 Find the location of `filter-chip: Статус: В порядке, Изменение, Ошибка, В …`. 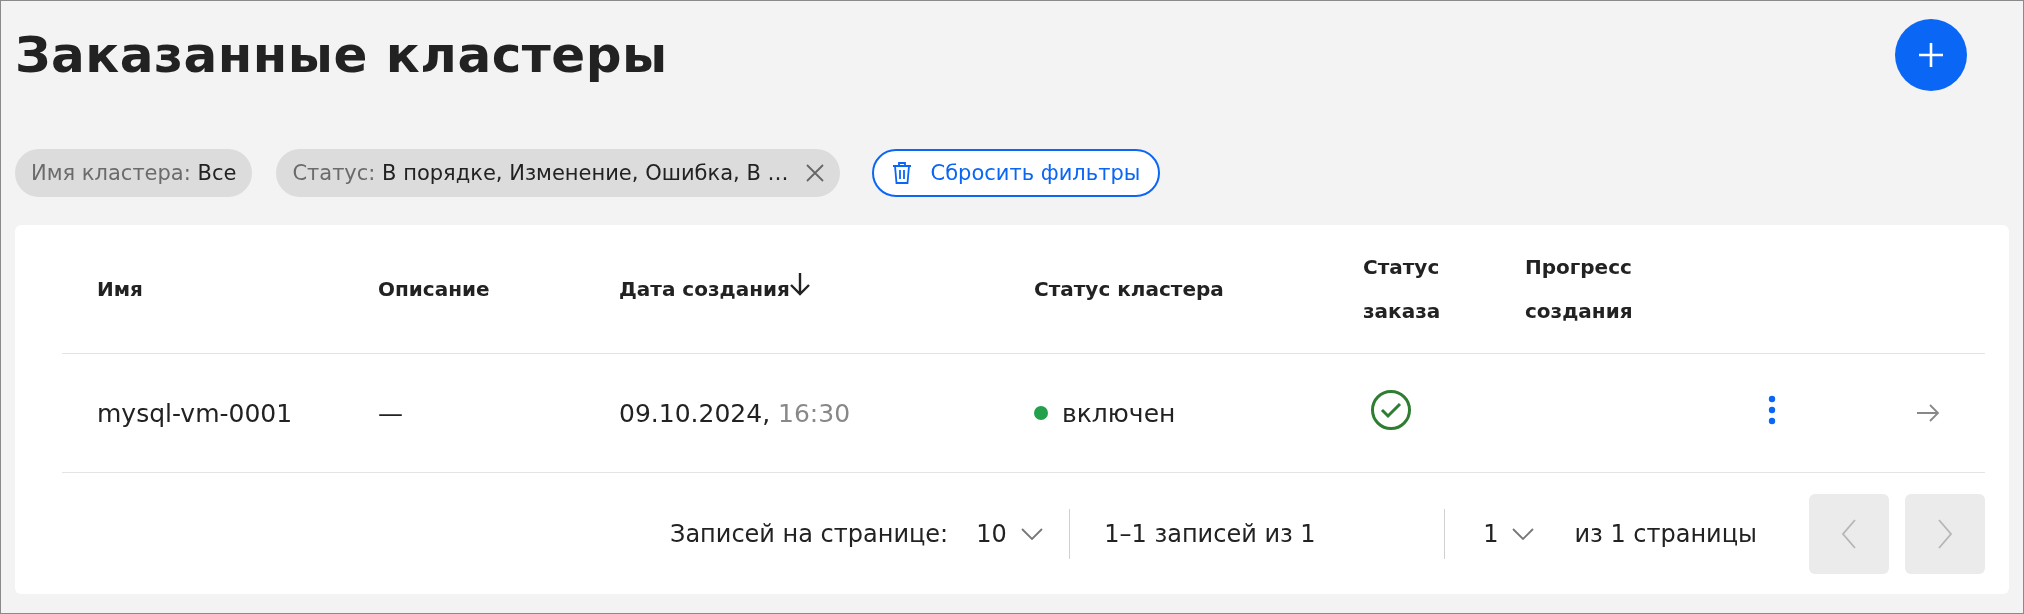

filter-chip: Статус: В порядке, Изменение, Ошибка, В … is located at coordinates (558, 173).